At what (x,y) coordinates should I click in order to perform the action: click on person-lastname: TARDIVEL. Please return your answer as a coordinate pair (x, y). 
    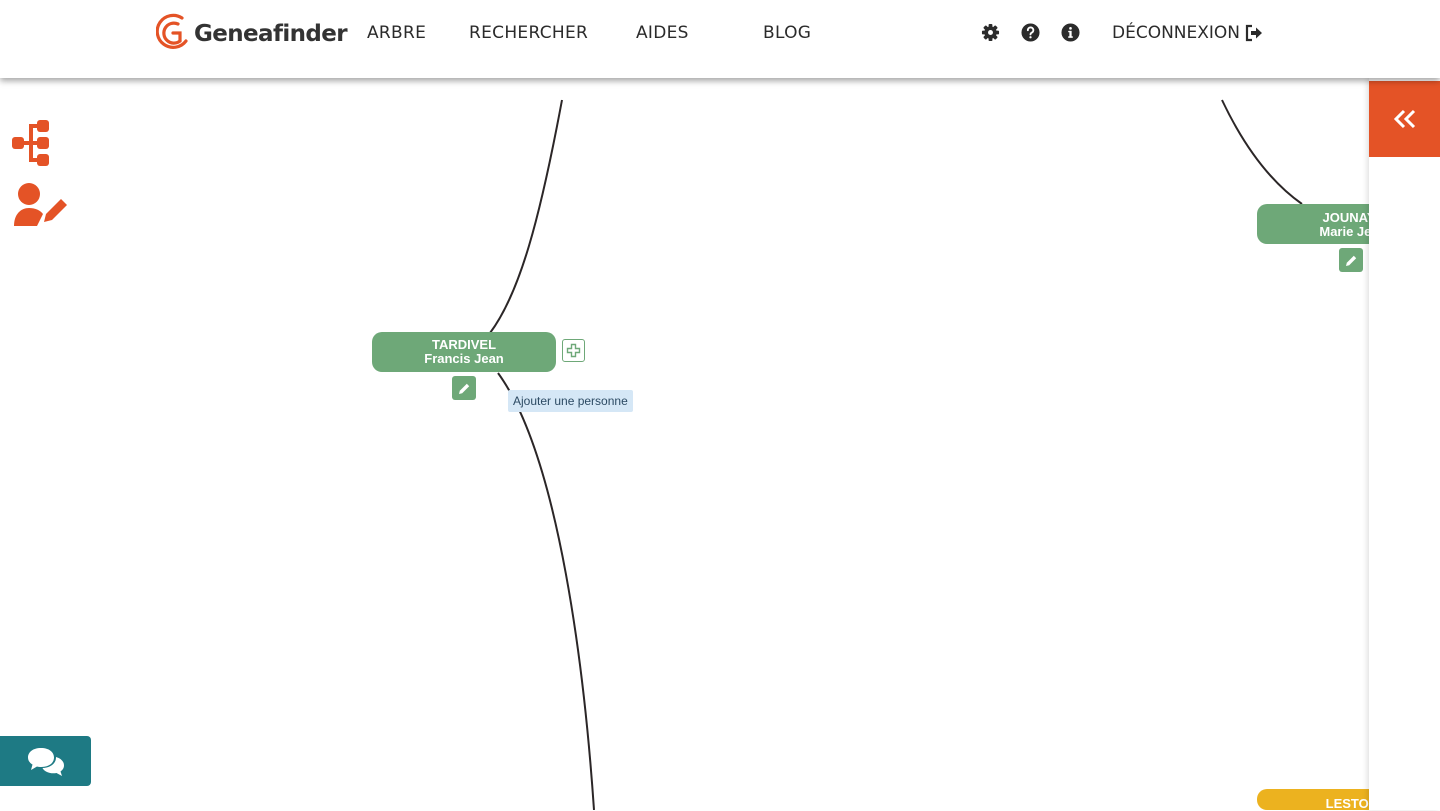
    Looking at the image, I should click on (464, 344).